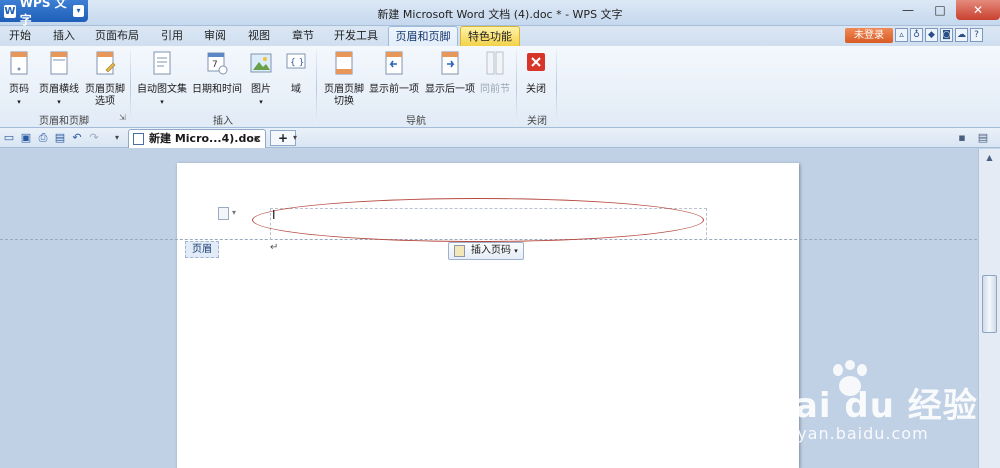 The image size is (1000, 468). Describe the element at coordinates (940, 10) in the screenshot. I see `maximize-button: □` at that location.